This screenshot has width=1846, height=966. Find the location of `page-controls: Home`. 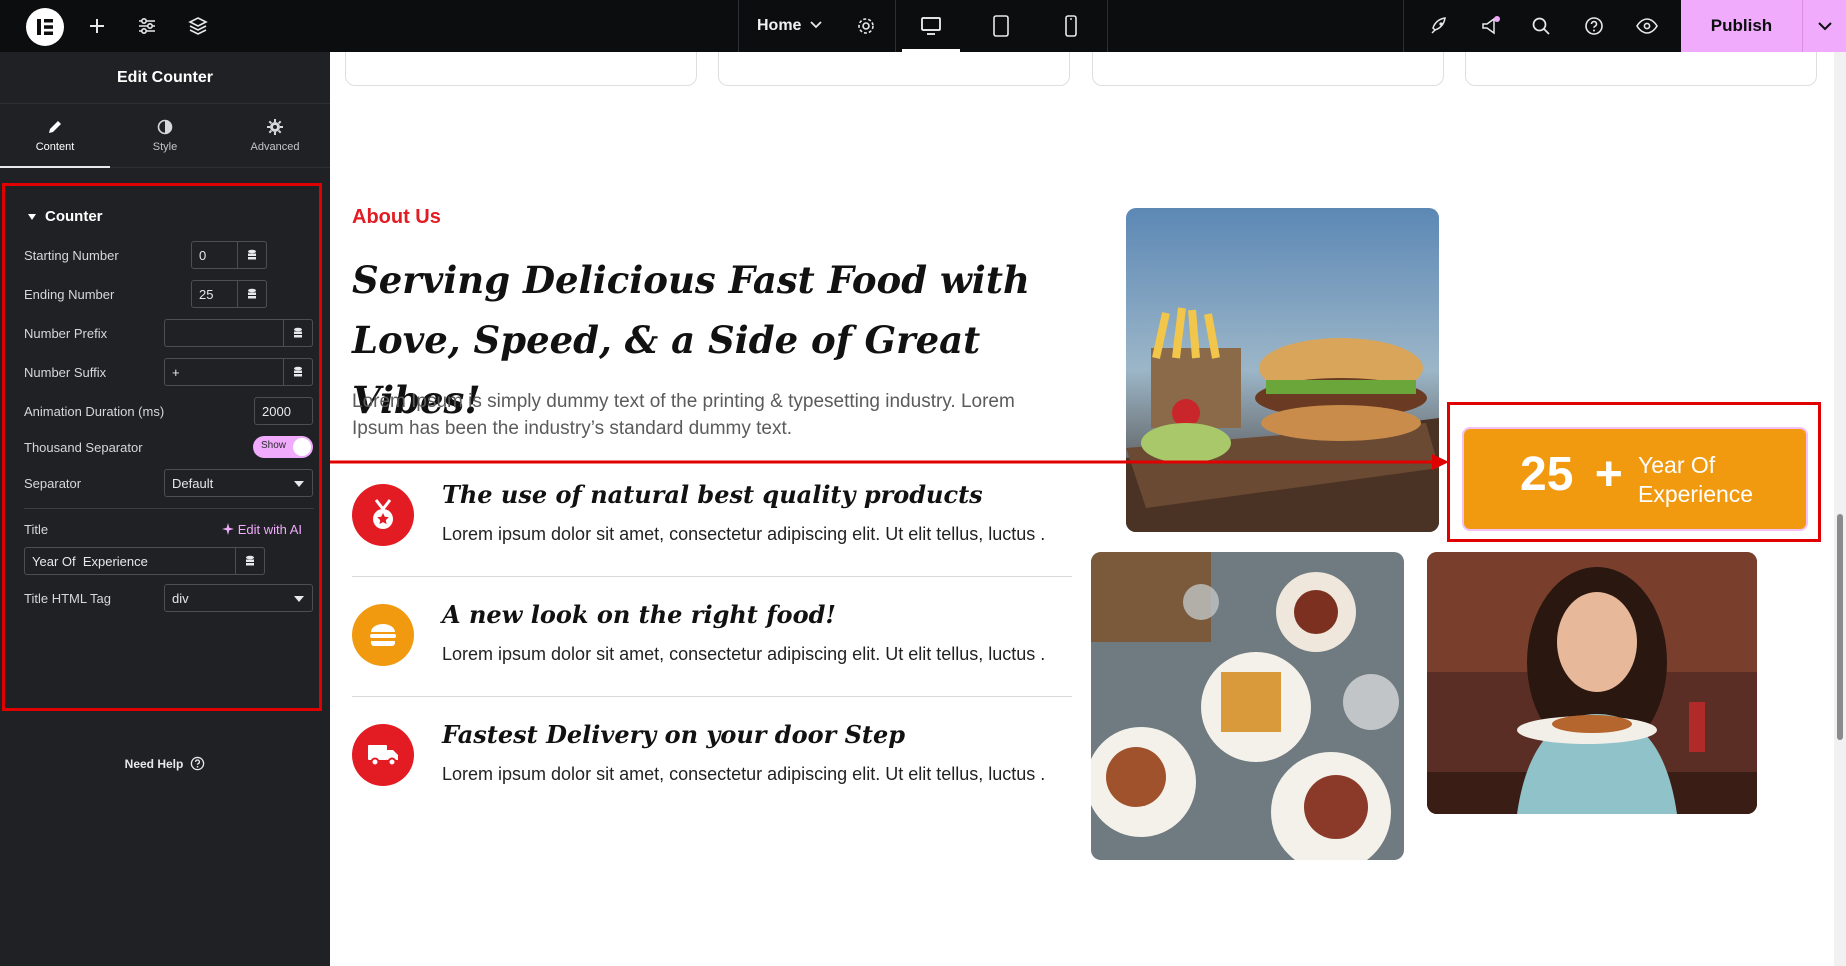

page-controls: Home is located at coordinates (923, 26).